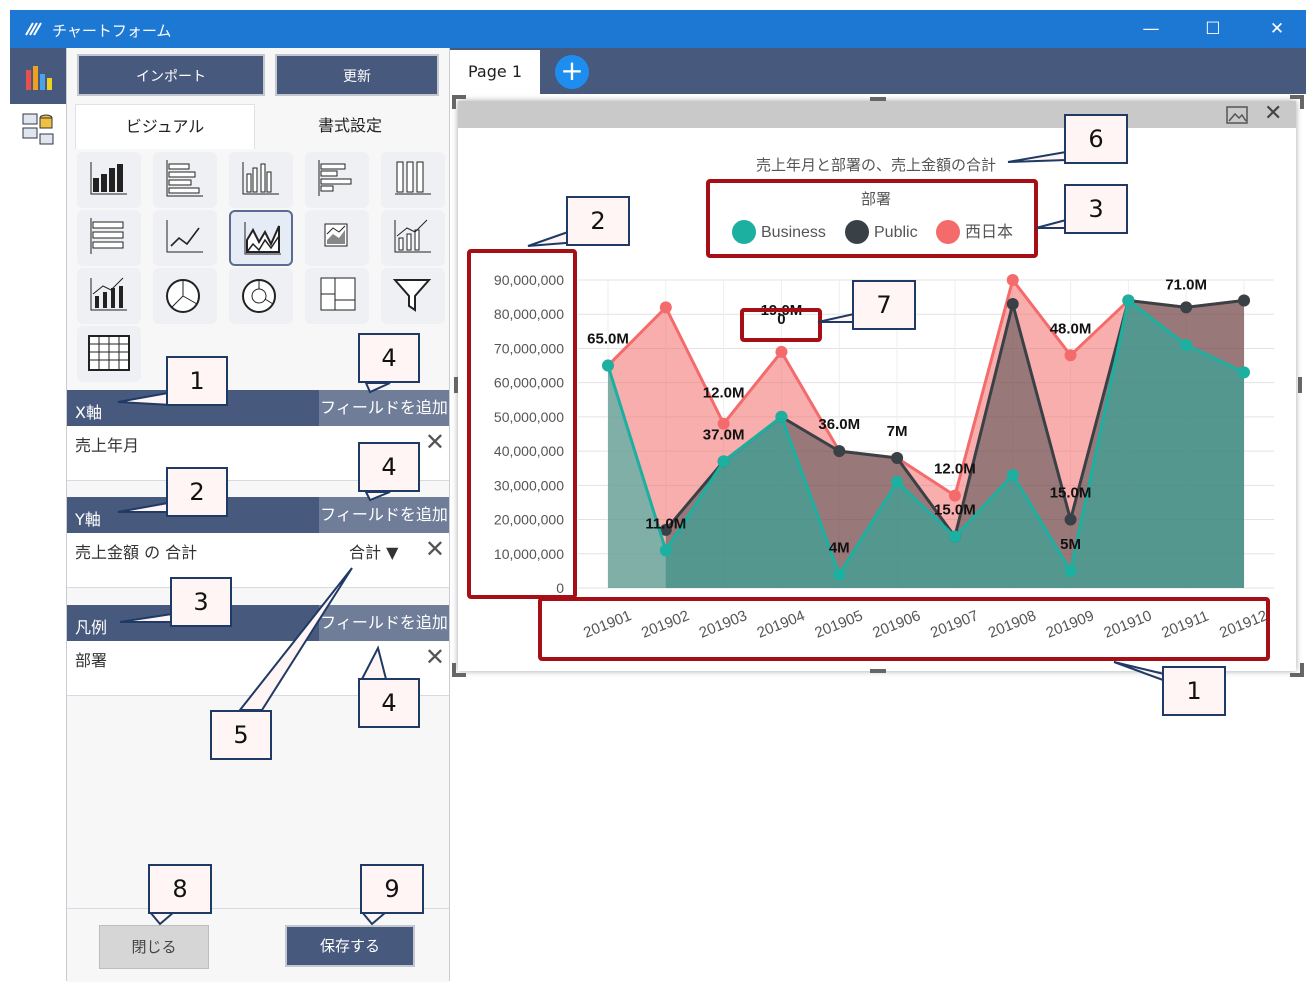 Image resolution: width=1306 pixels, height=982 pixels. Describe the element at coordinates (180, 889) in the screenshot. I see `callout-8-close: 8` at that location.